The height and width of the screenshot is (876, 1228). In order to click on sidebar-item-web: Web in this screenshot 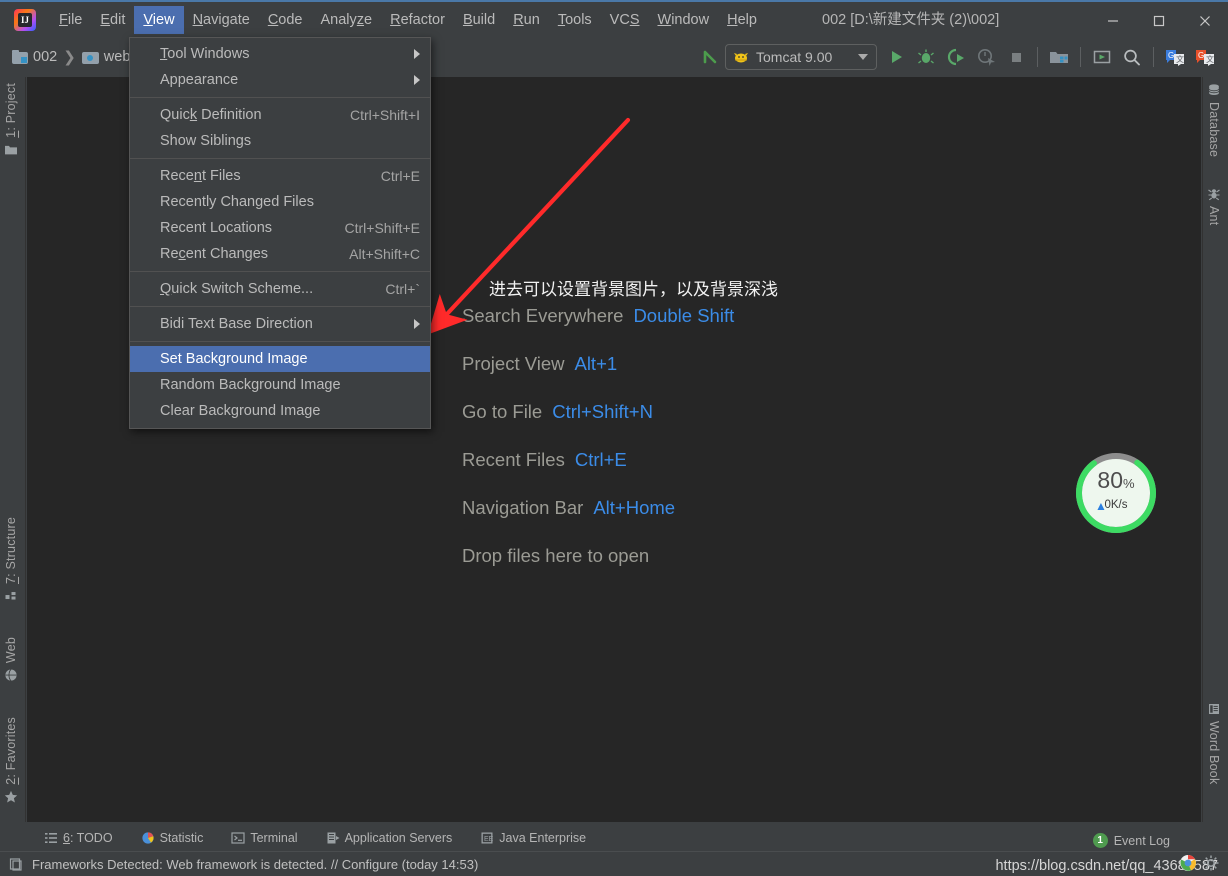, I will do `click(11, 659)`.